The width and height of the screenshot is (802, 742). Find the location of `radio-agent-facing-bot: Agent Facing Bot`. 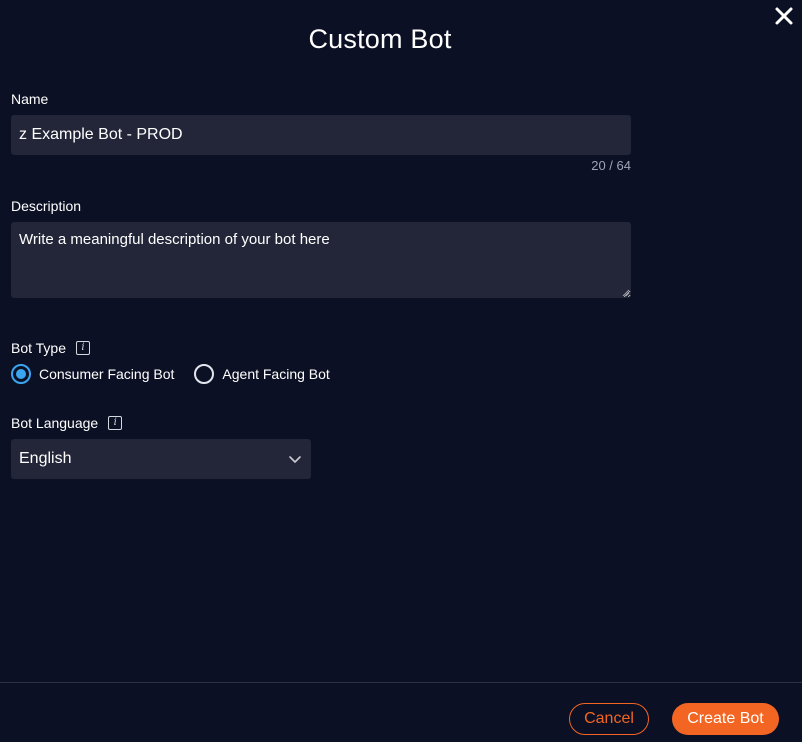

radio-agent-facing-bot: Agent Facing Bot is located at coordinates (262, 374).